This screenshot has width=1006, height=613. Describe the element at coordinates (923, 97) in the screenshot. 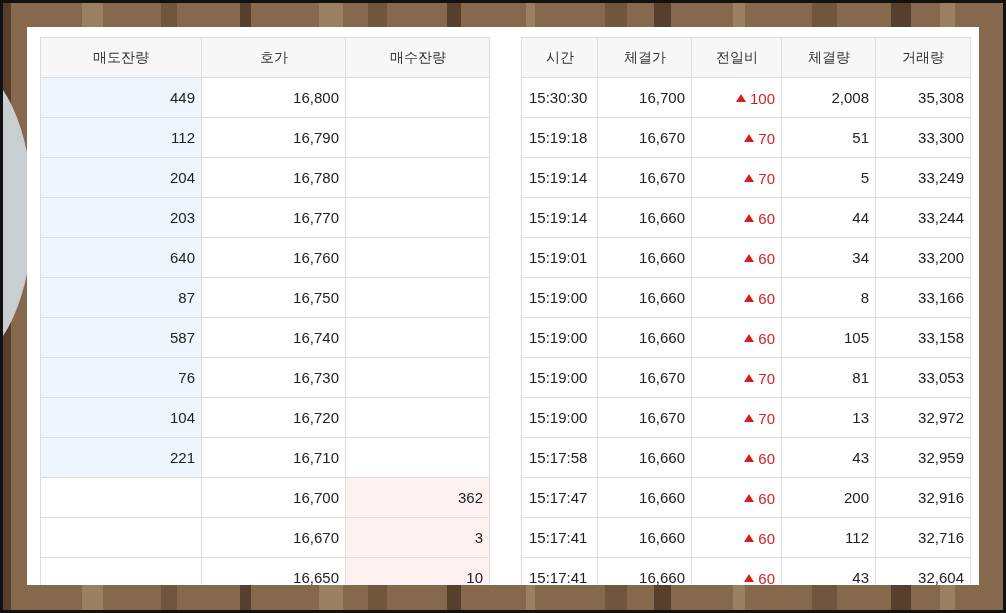

I see `table-cell: 35,308` at that location.